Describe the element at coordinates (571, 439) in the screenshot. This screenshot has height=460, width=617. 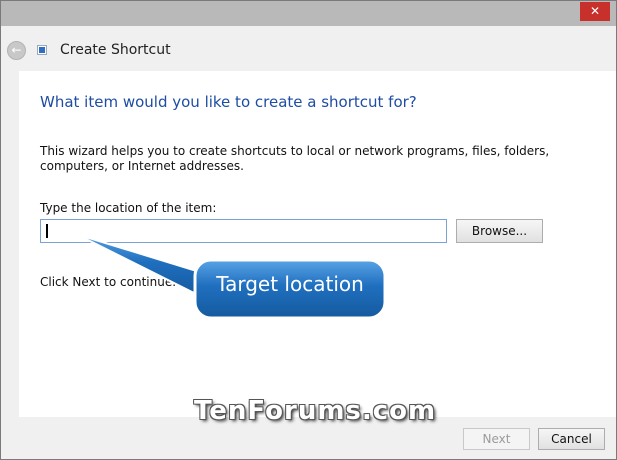
I see `cancel-button: Cancel` at that location.